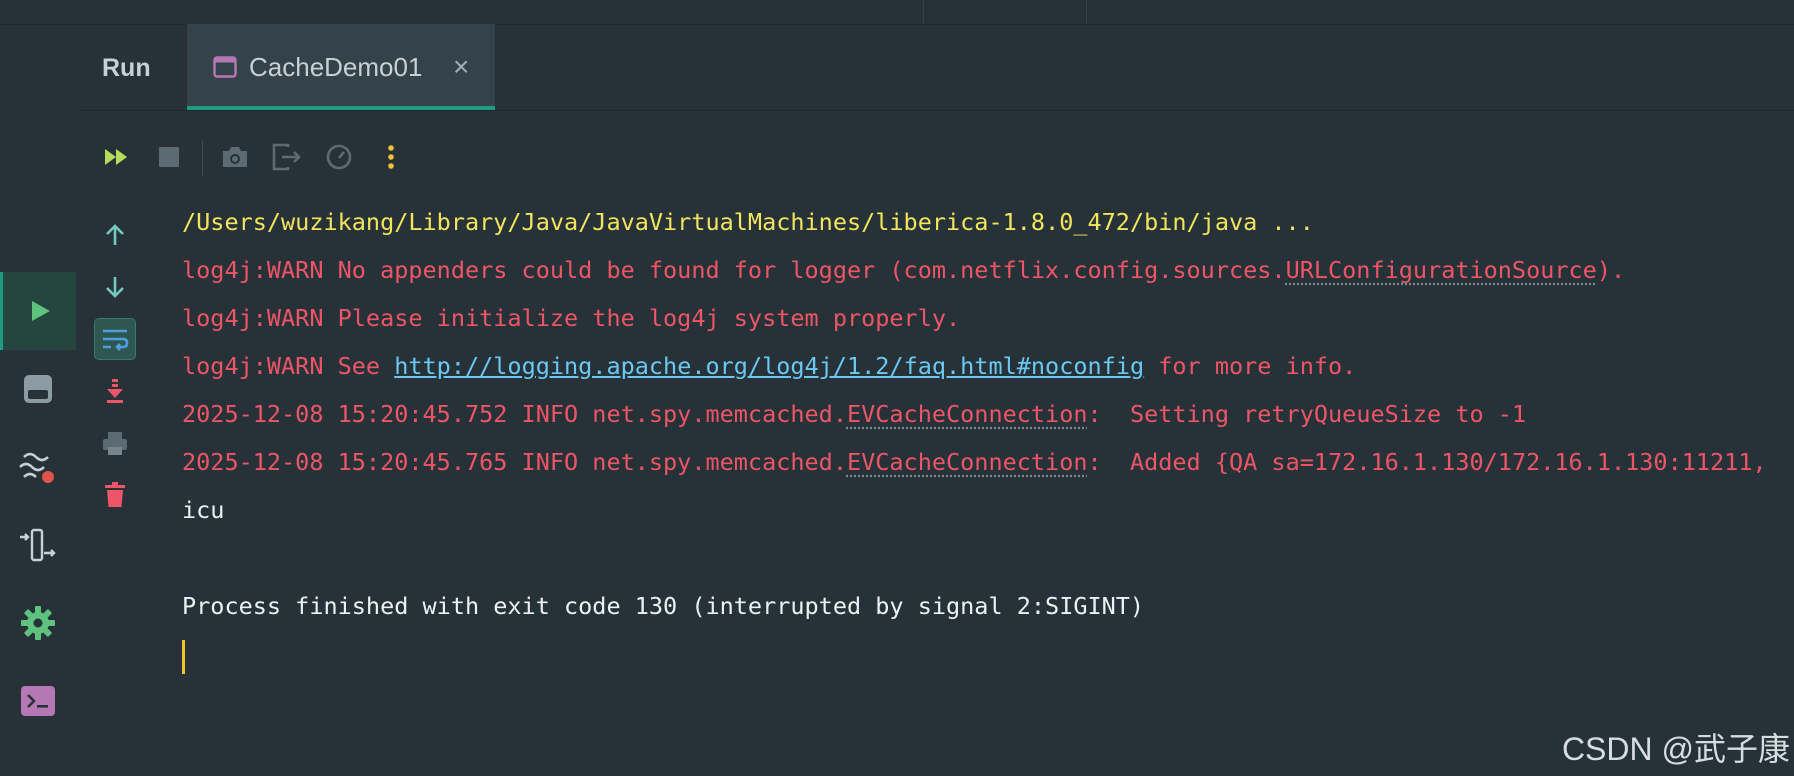 This screenshot has height=776, width=1794. I want to click on sidebar-item-attach, so click(38, 545).